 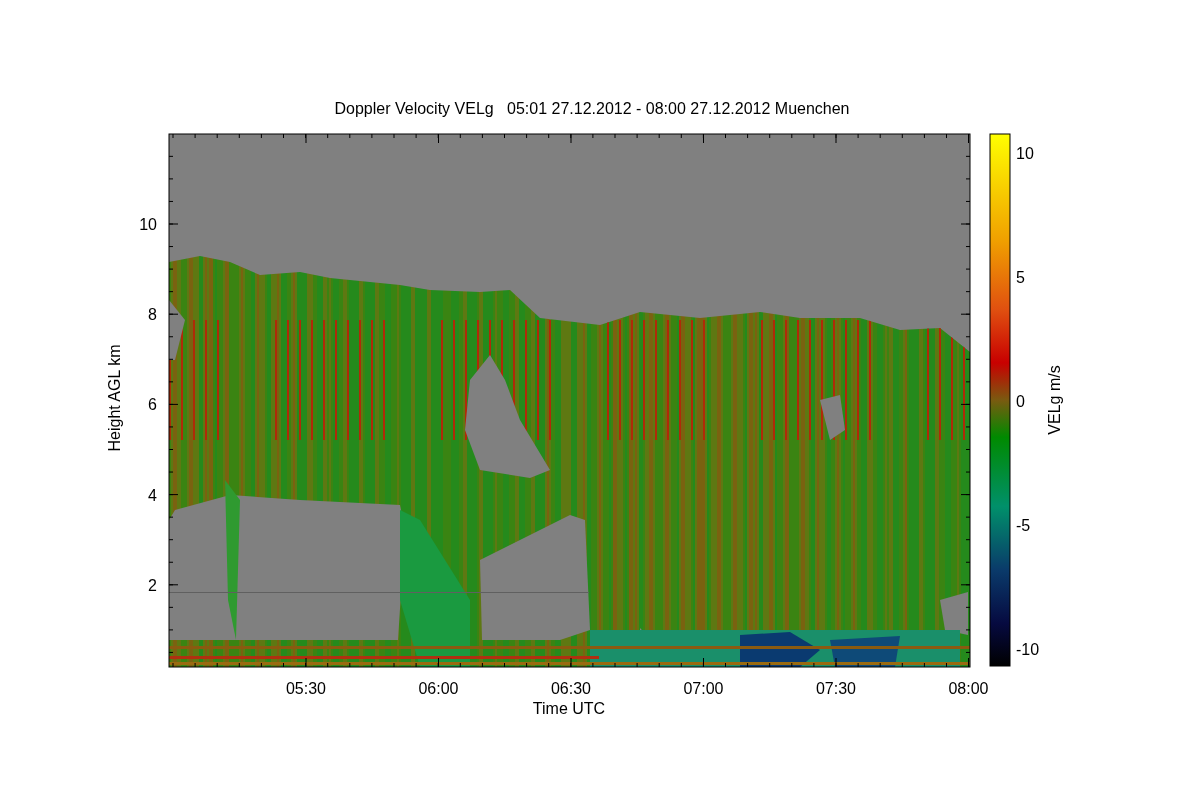 I want to click on x-tick-label: 08:00, so click(x=968, y=688).